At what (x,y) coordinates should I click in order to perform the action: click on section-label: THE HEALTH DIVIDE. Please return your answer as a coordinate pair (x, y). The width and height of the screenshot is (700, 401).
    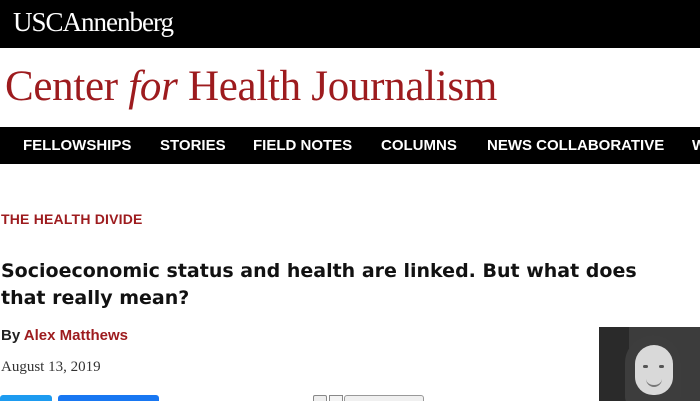
    Looking at the image, I should click on (72, 219).